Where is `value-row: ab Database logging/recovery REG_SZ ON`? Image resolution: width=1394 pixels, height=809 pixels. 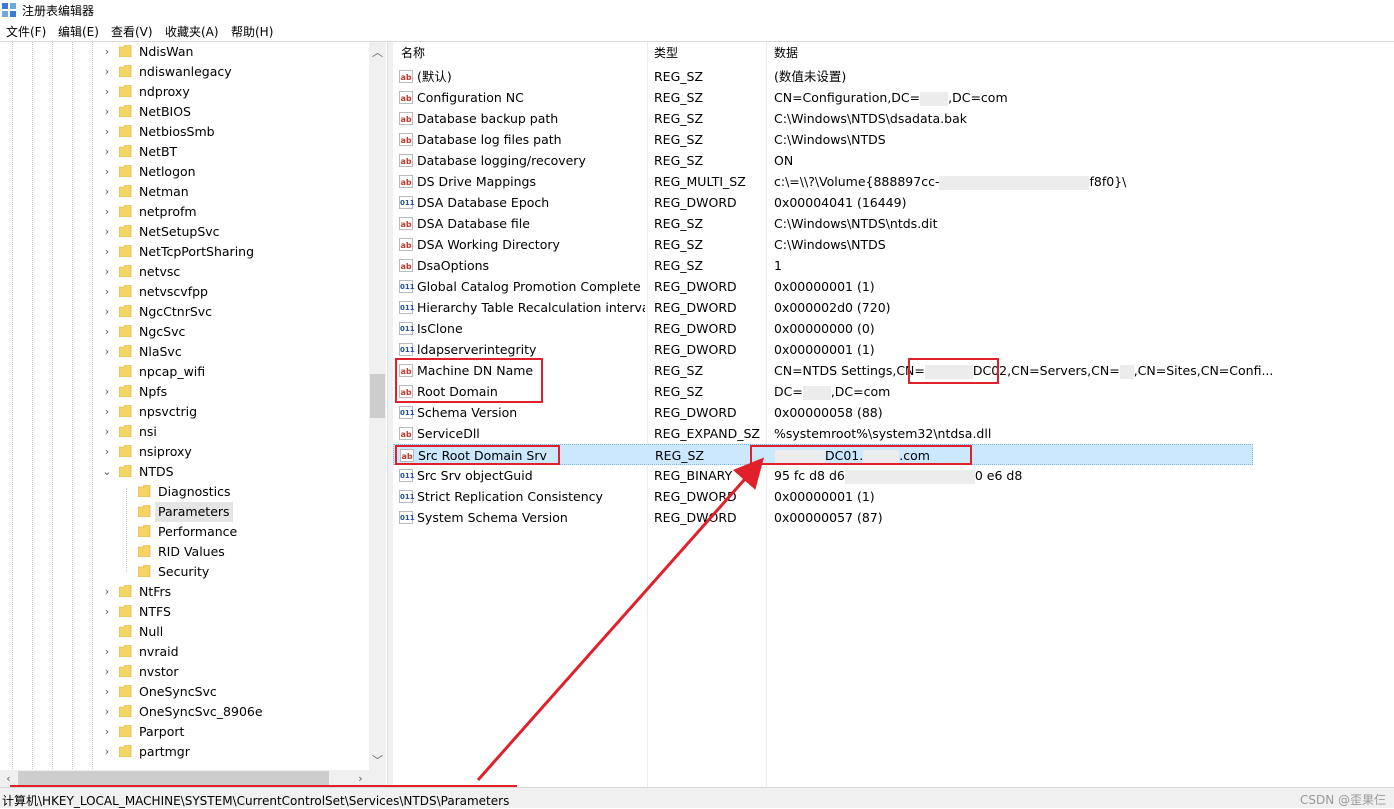
value-row: ab Database logging/recovery REG_SZ ON is located at coordinates (823, 160).